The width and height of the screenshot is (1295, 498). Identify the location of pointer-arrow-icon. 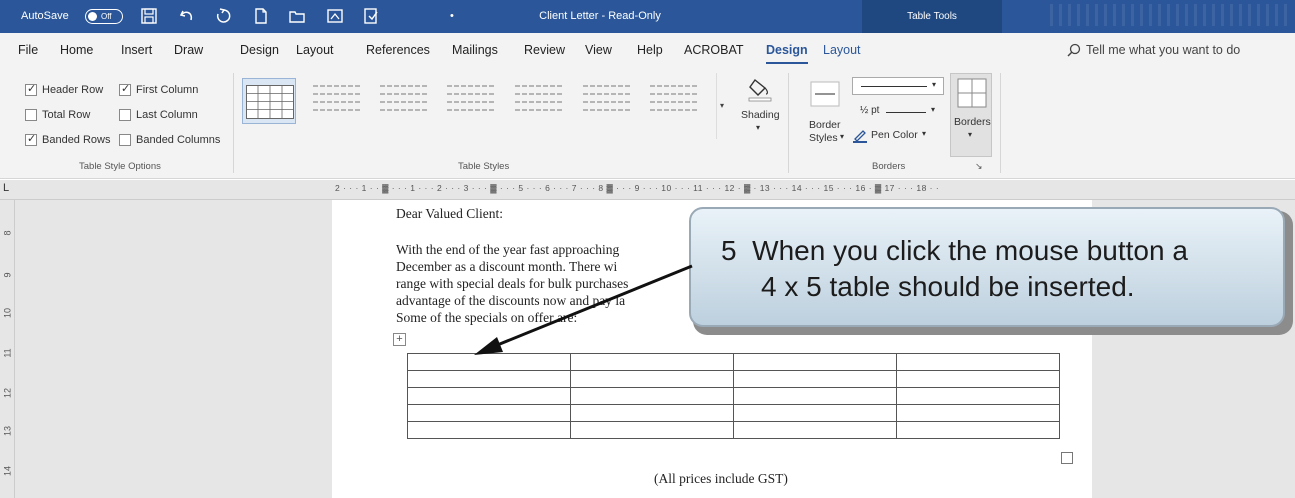
(583, 309).